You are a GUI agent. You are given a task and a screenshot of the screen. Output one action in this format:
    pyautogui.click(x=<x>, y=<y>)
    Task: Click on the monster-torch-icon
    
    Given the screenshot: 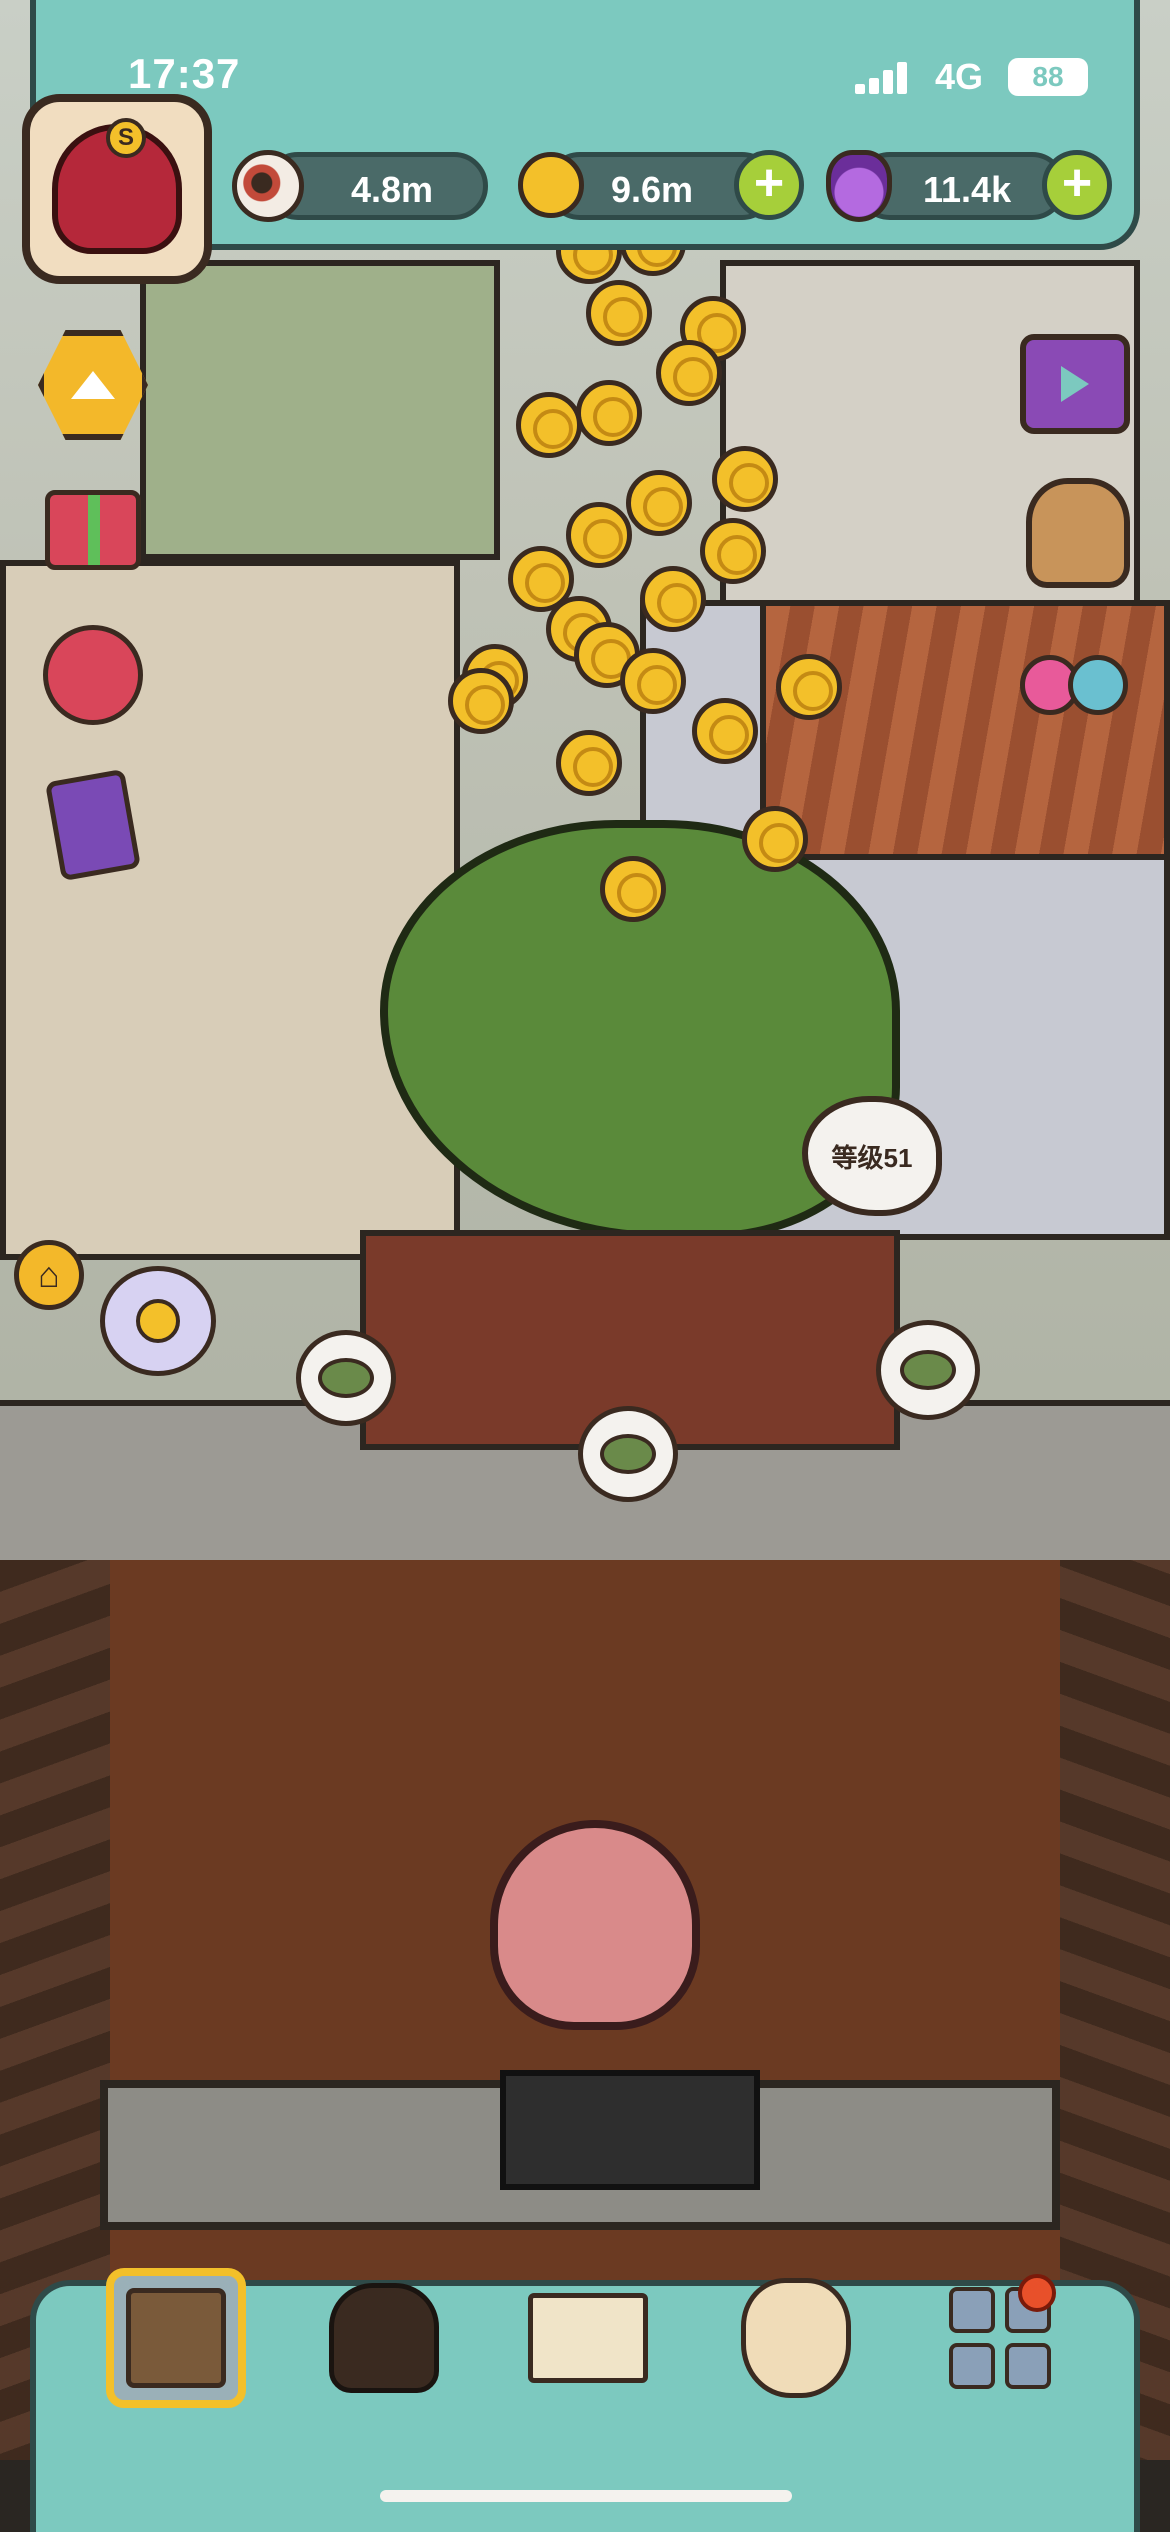 What is the action you would take?
    pyautogui.click(x=384, y=2338)
    